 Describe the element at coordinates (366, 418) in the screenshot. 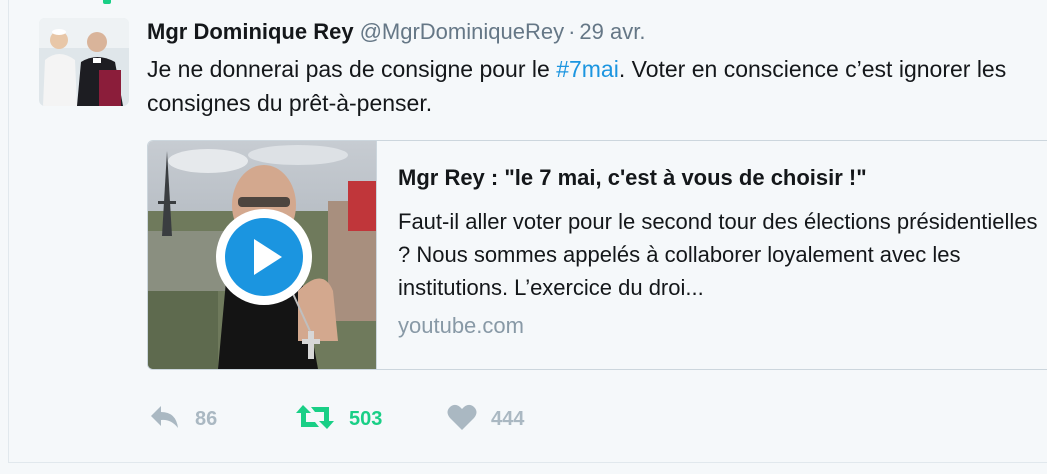

I see `retweet-count: 503` at that location.